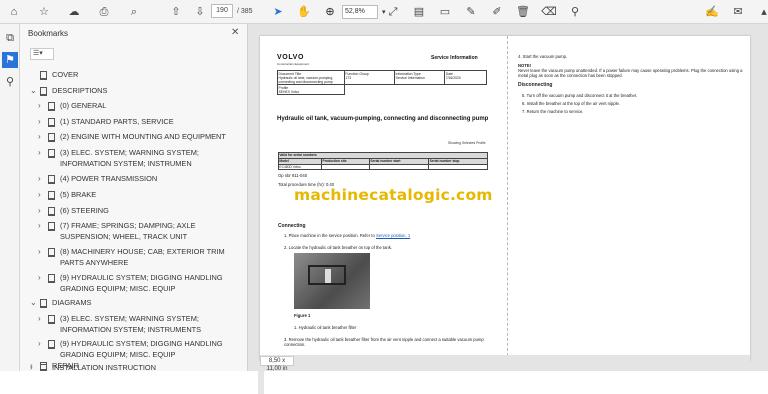 The image size is (768, 394). What do you see at coordinates (393, 12) in the screenshot?
I see `fit-icon: ⤢` at bounding box center [393, 12].